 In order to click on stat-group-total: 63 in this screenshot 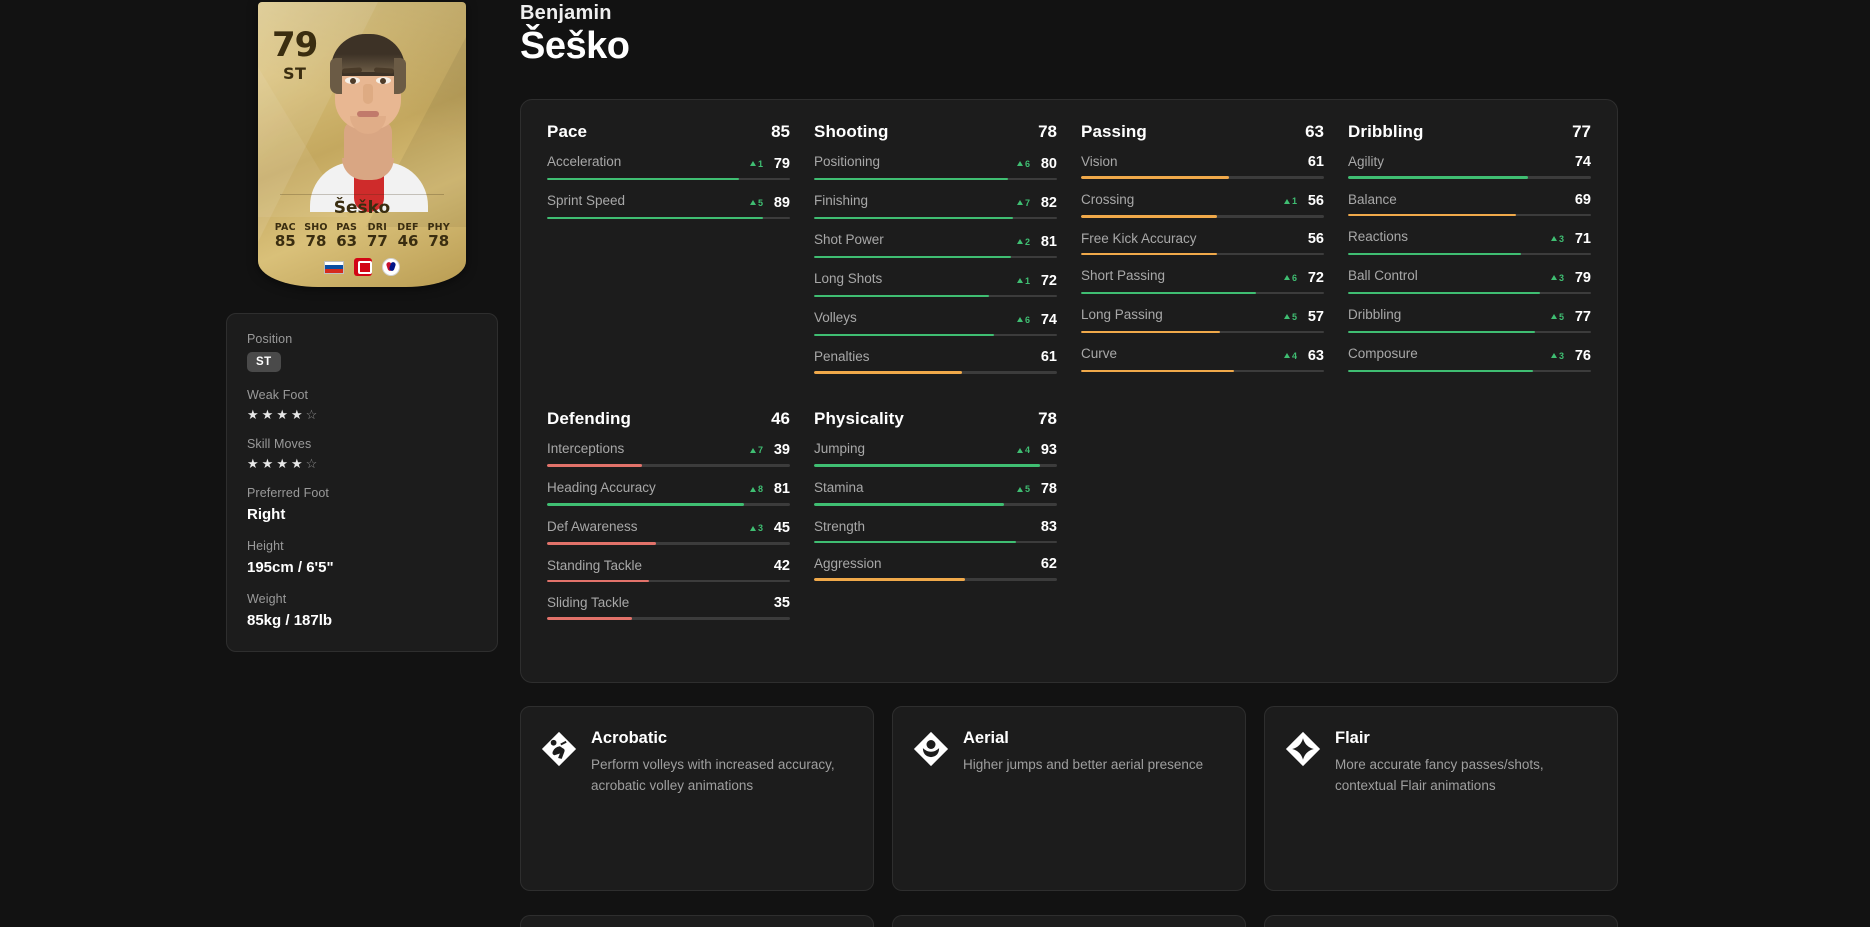, I will do `click(1314, 131)`.